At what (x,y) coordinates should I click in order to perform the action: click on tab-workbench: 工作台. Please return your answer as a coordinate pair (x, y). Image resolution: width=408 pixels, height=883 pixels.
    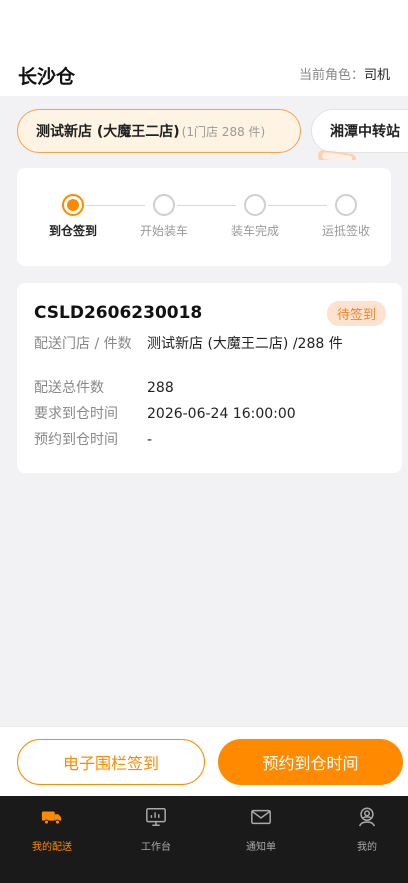
    Looking at the image, I should click on (156, 829).